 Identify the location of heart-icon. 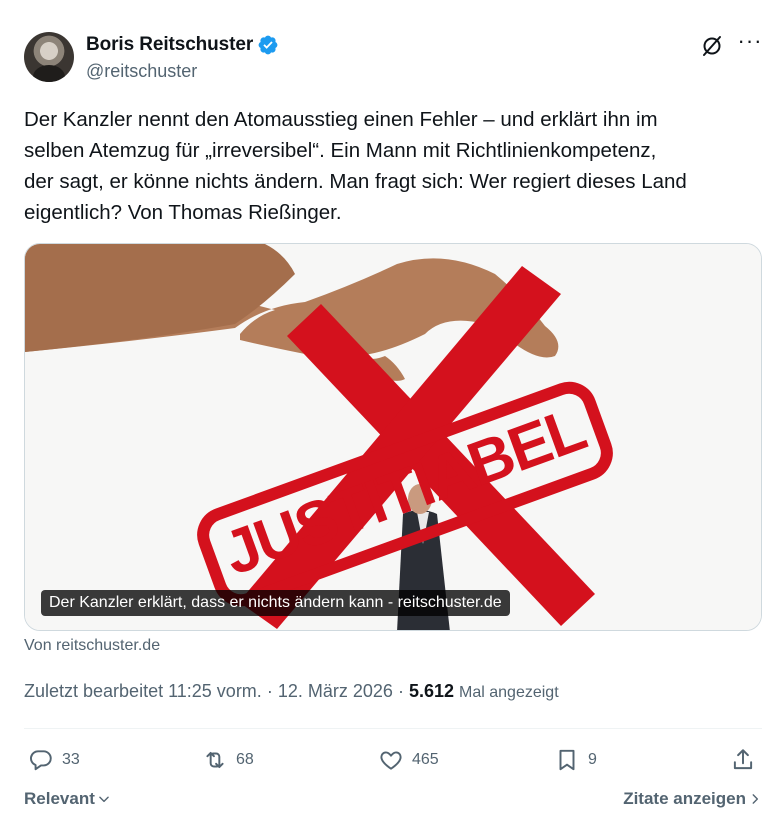
(391, 760).